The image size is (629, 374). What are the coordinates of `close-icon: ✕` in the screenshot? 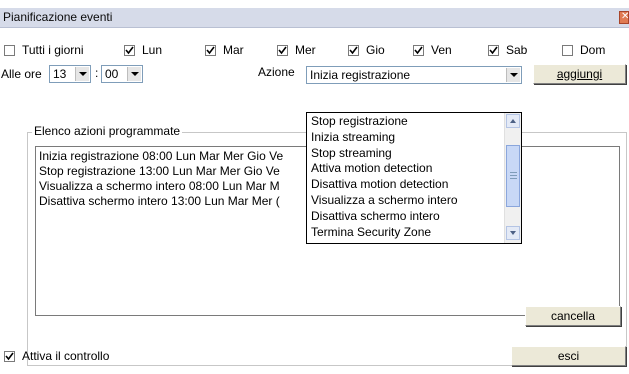 It's located at (625, 16).